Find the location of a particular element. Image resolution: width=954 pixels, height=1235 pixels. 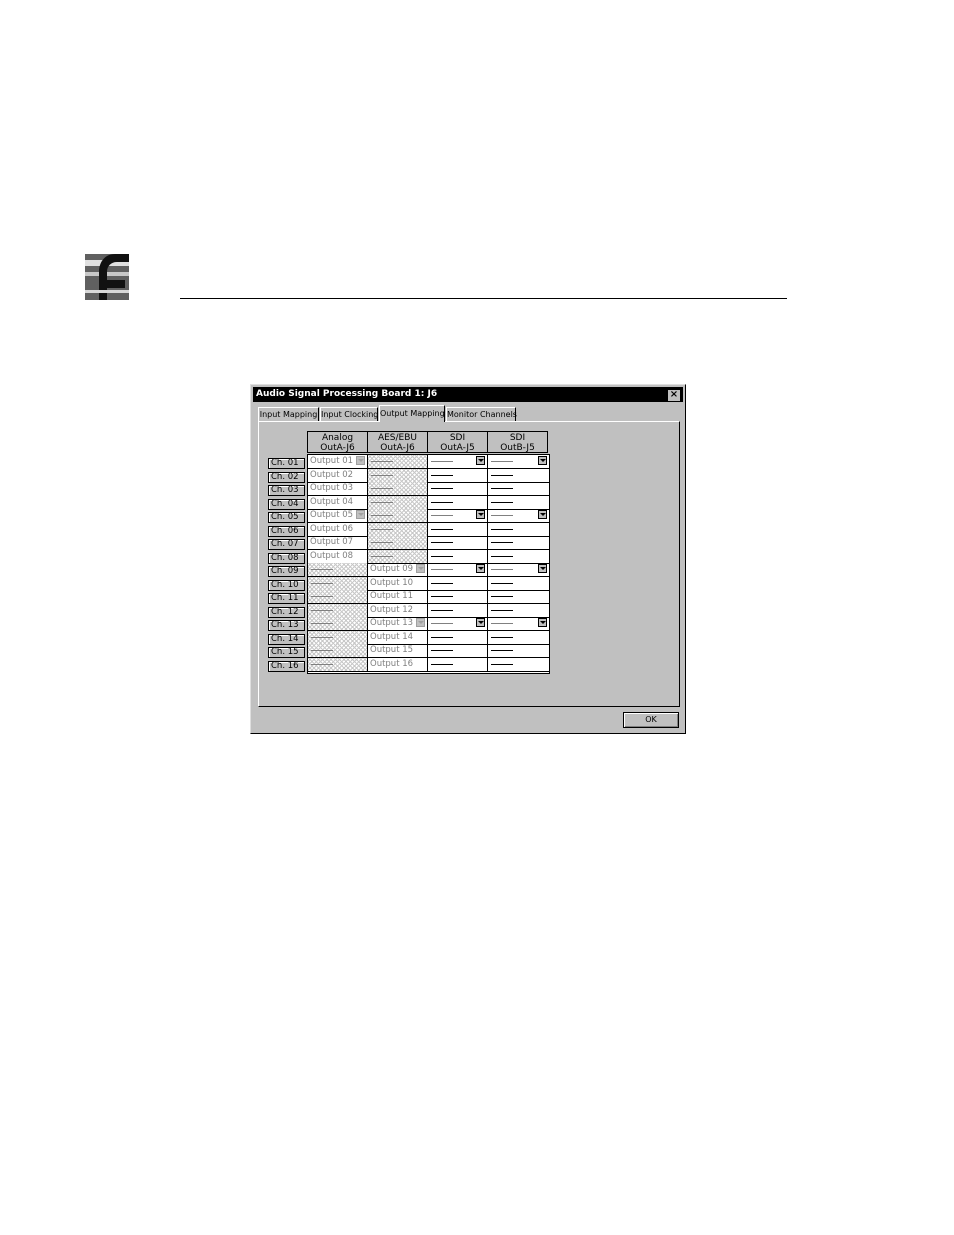

tab-input-clocking: Input Clocking is located at coordinates (349, 414).